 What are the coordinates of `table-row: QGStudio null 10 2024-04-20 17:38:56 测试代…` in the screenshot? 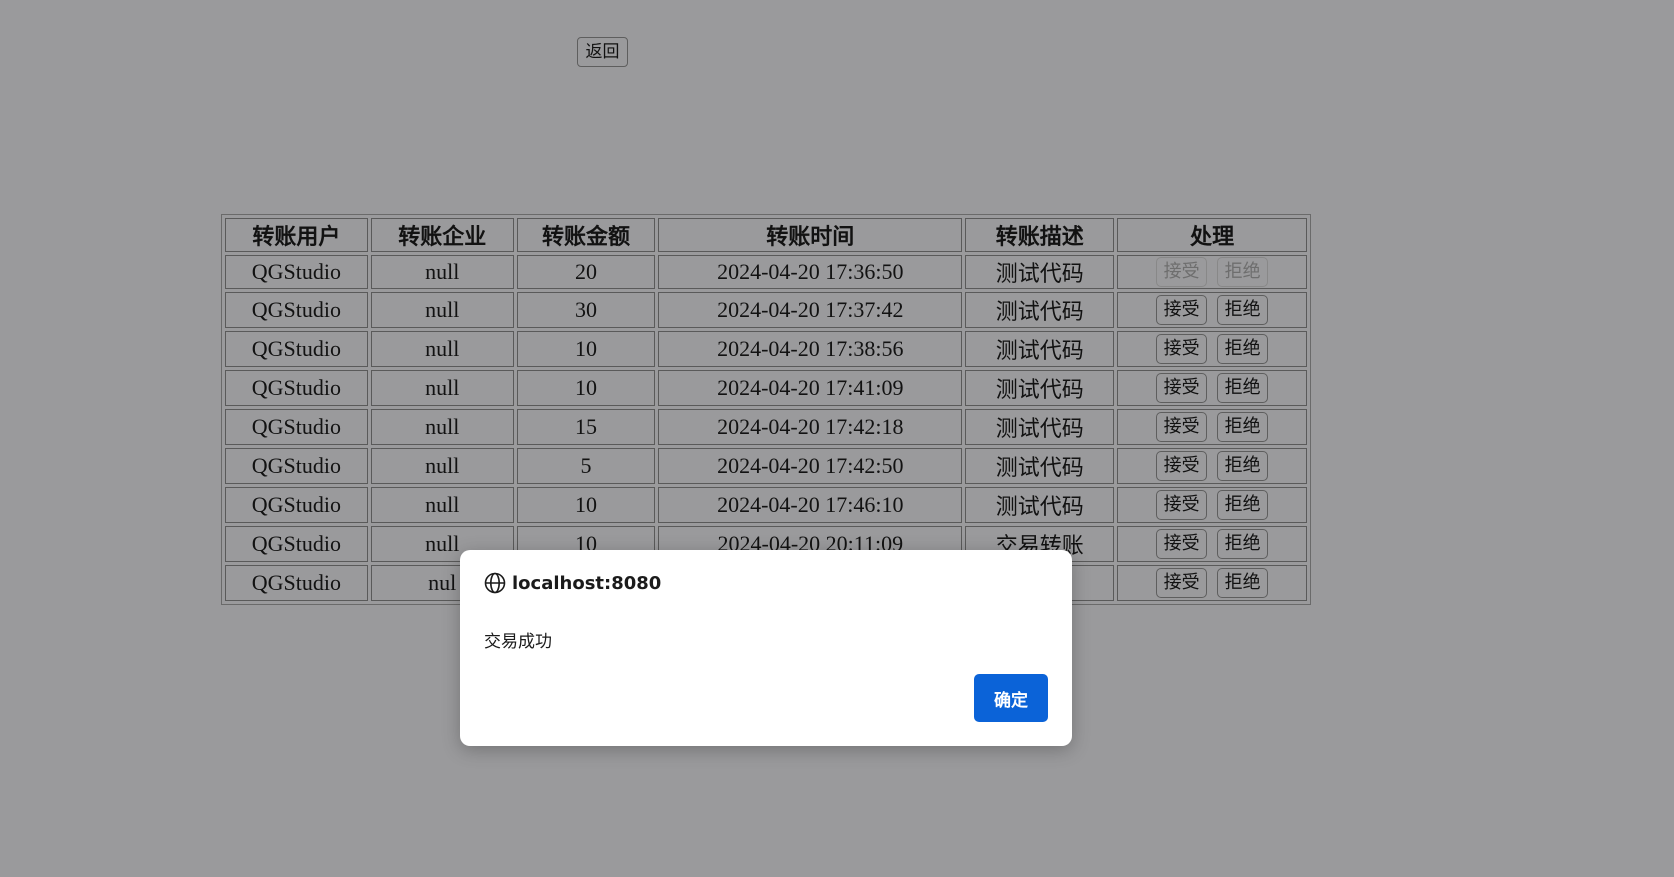 It's located at (766, 349).